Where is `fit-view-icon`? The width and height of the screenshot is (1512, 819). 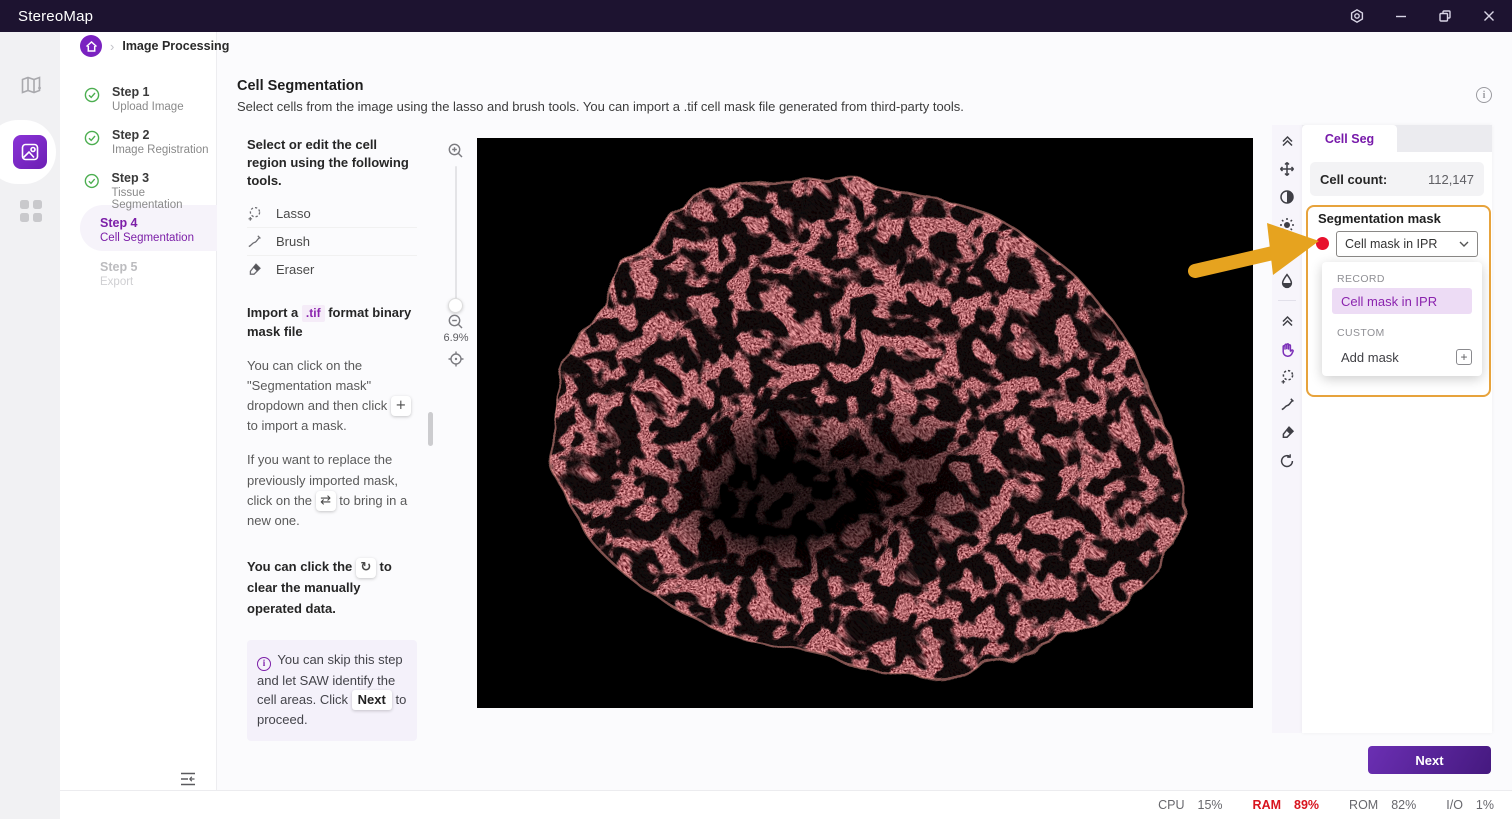 fit-view-icon is located at coordinates (456, 359).